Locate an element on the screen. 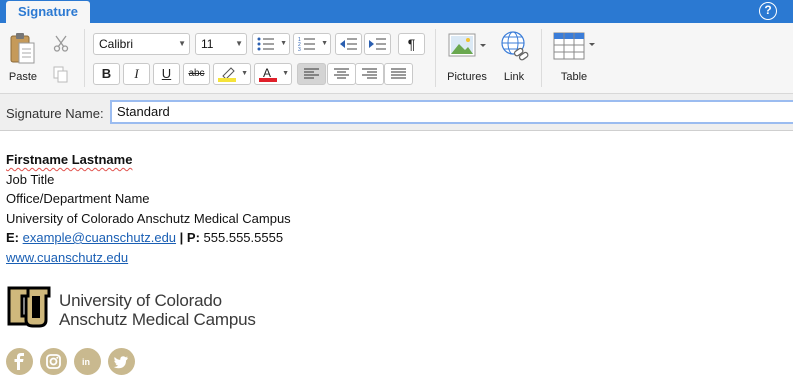  italic-button: I is located at coordinates (136, 74).